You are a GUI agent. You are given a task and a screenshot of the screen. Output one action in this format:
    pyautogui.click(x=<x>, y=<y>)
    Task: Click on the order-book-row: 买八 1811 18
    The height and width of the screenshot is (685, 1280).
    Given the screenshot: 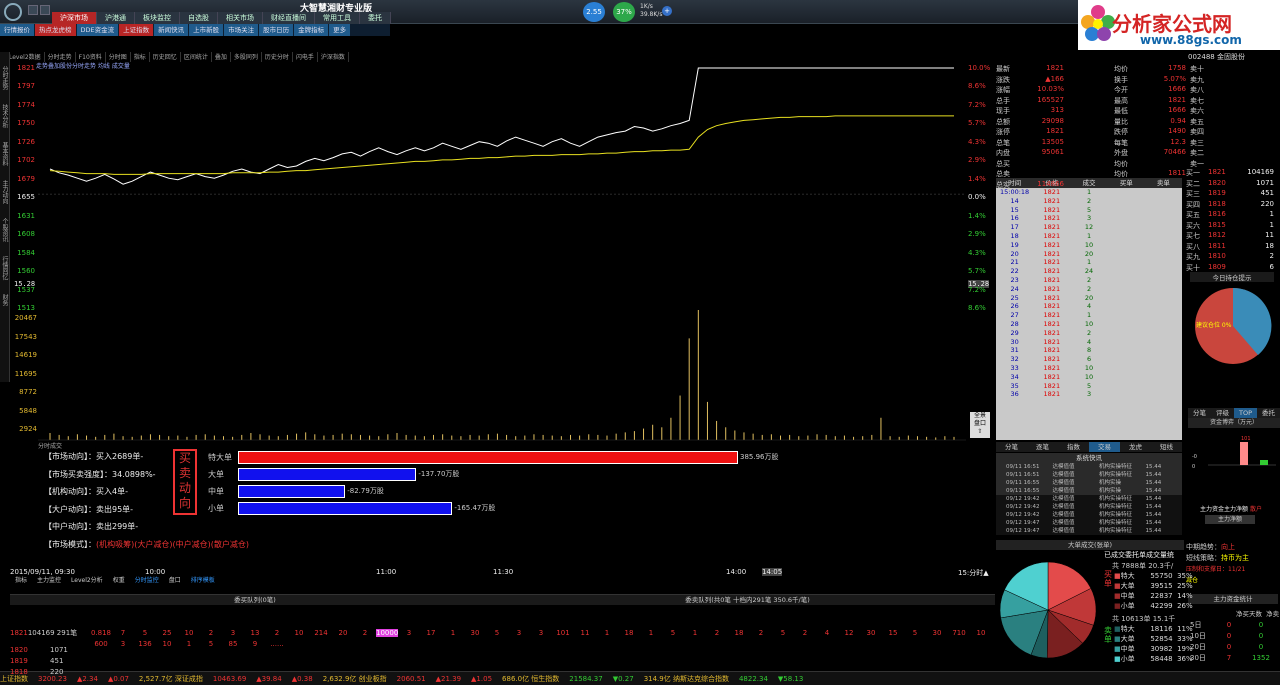 What is the action you would take?
    pyautogui.click(x=1233, y=247)
    